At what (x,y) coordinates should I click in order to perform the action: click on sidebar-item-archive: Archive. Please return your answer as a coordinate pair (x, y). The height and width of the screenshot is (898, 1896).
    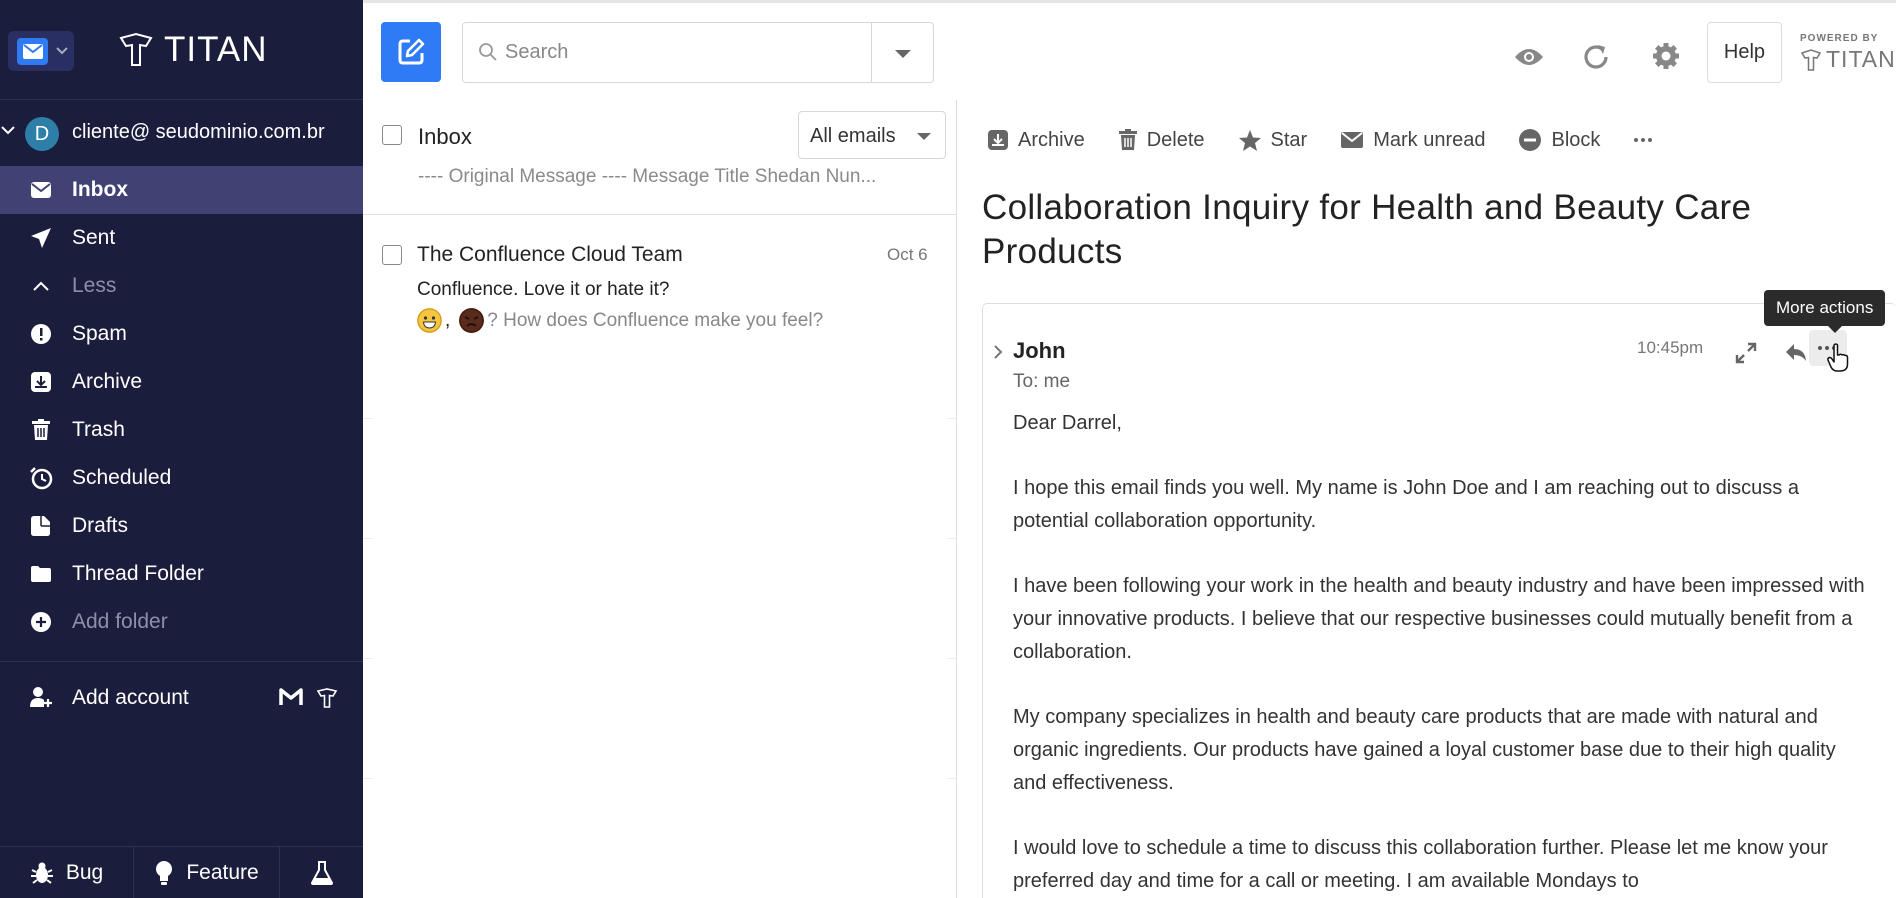
    Looking at the image, I should click on (181, 382).